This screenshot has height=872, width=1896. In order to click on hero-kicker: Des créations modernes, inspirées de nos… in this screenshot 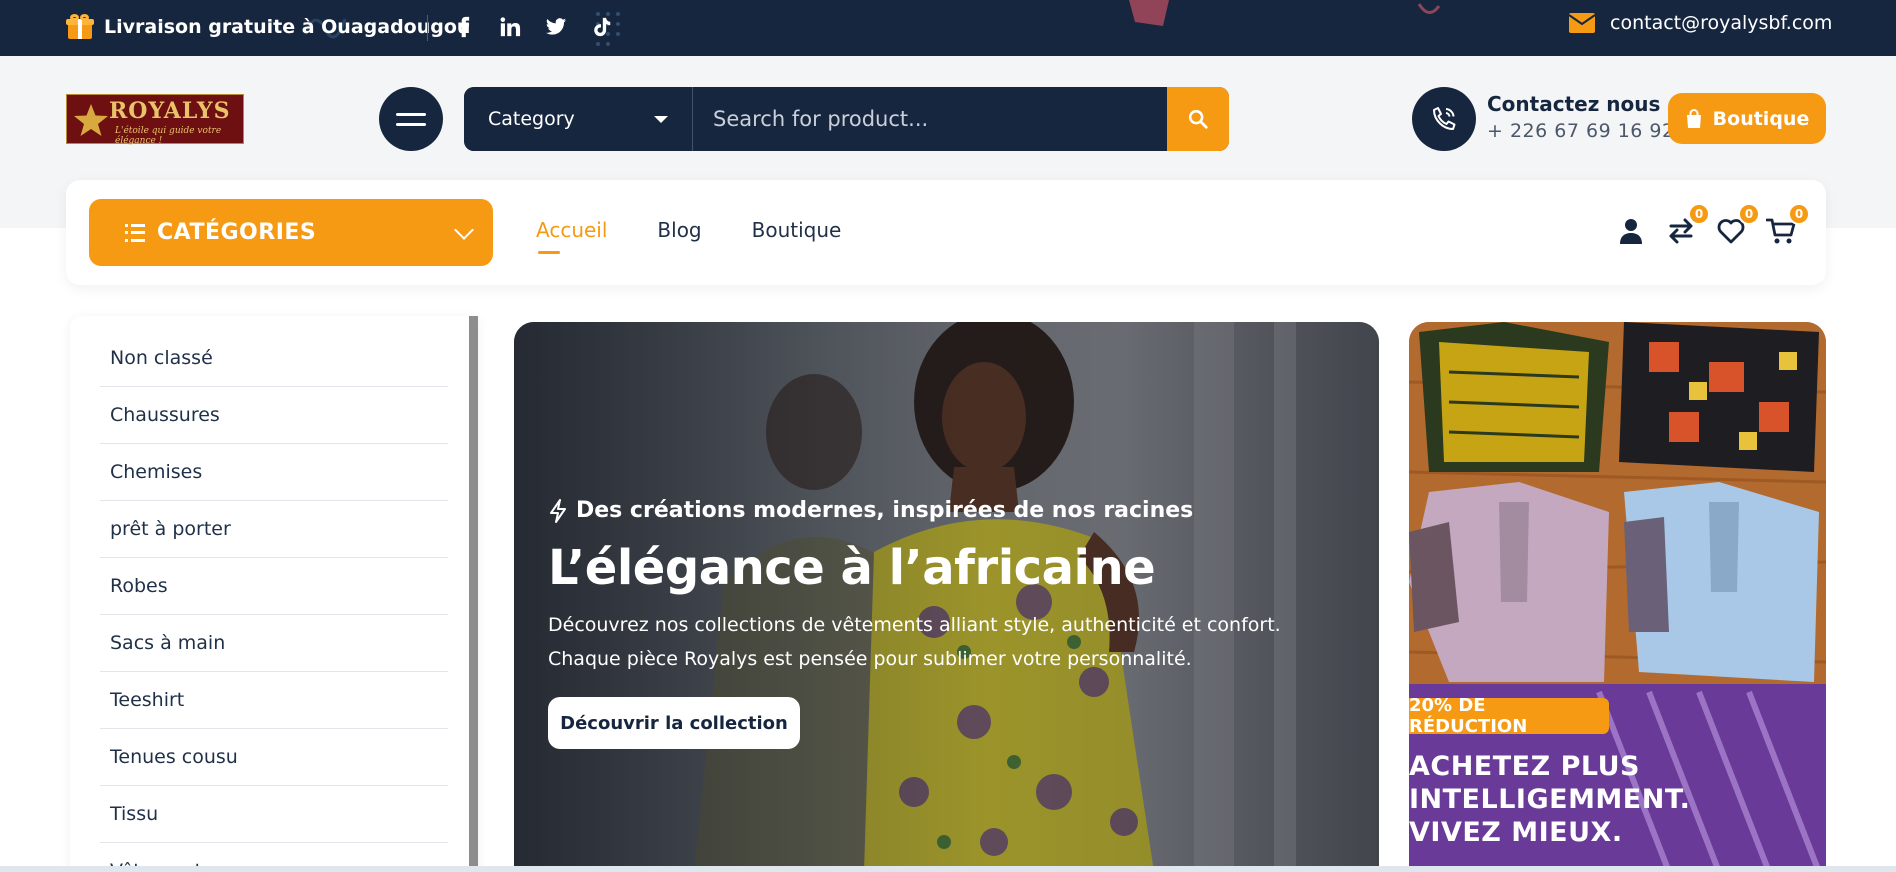, I will do `click(870, 510)`.